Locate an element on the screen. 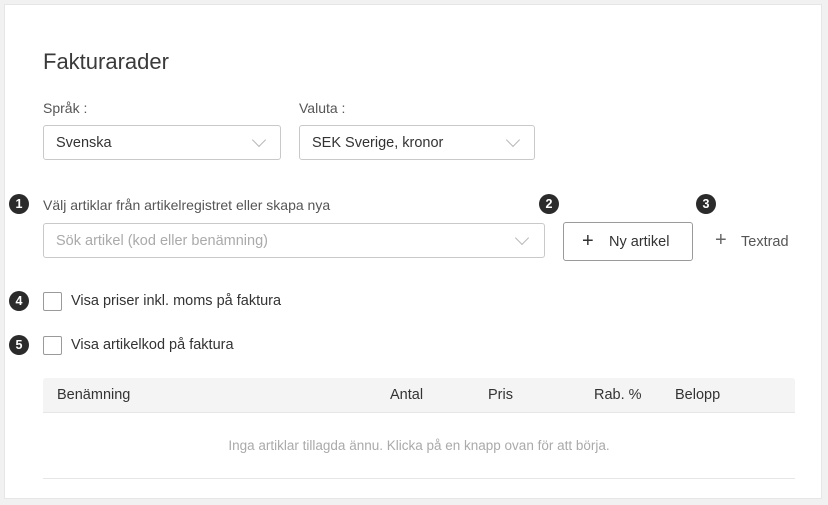 This screenshot has width=828, height=505. show-code-checkbox is located at coordinates (52, 345).